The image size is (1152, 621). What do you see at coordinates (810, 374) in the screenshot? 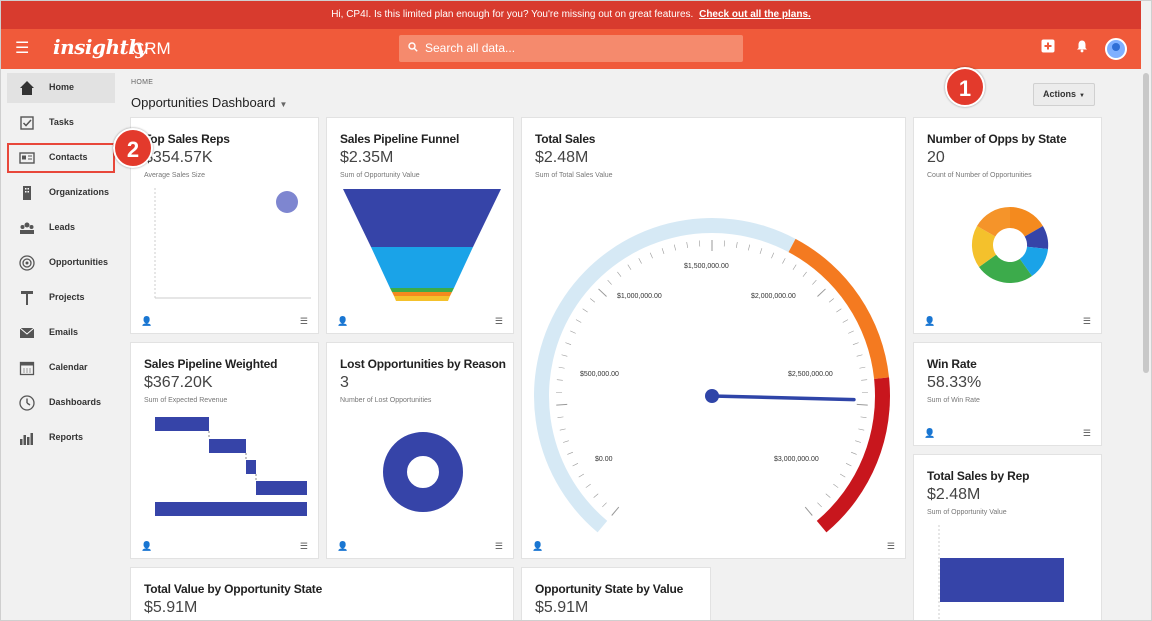
I see `gauge-label: $2,500,000.00` at bounding box center [810, 374].